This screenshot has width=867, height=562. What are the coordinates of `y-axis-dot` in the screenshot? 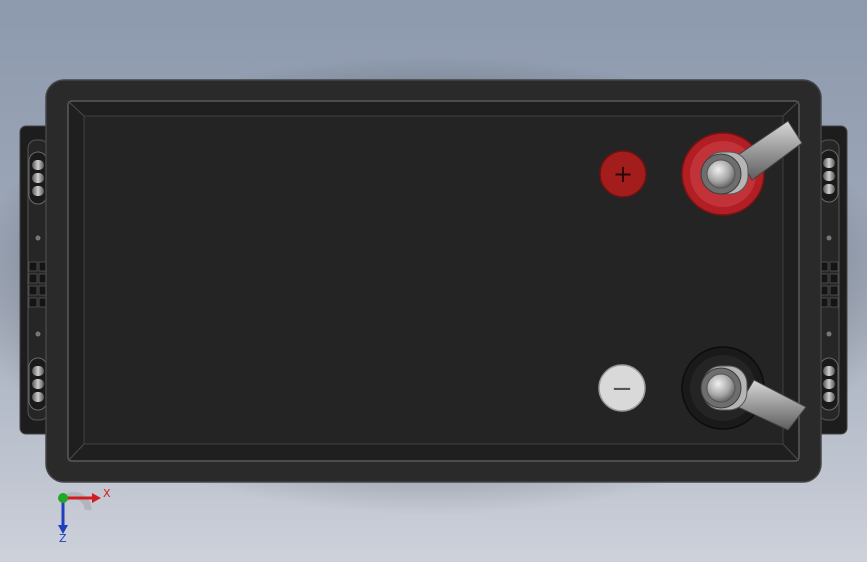 It's located at (63, 498).